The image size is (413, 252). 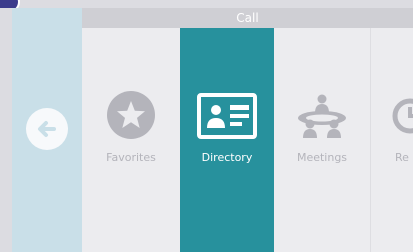 What do you see at coordinates (322, 157) in the screenshot?
I see `menu-item-label: Meetings` at bounding box center [322, 157].